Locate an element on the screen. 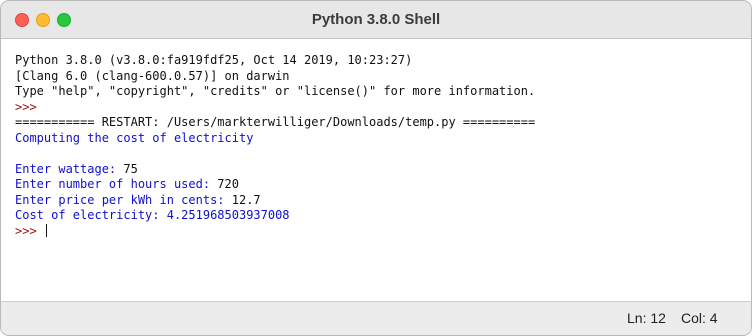 This screenshot has height=336, width=752. current-prompt-line: >>> is located at coordinates (383, 231).